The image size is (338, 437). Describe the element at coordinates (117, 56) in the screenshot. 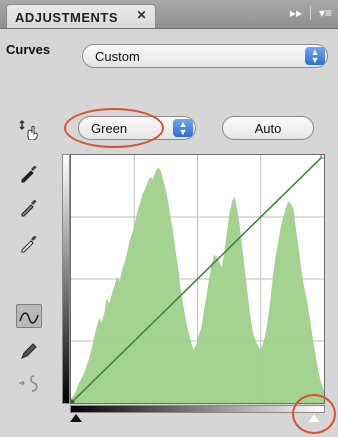

I see `curves-preset-value: Custom` at that location.